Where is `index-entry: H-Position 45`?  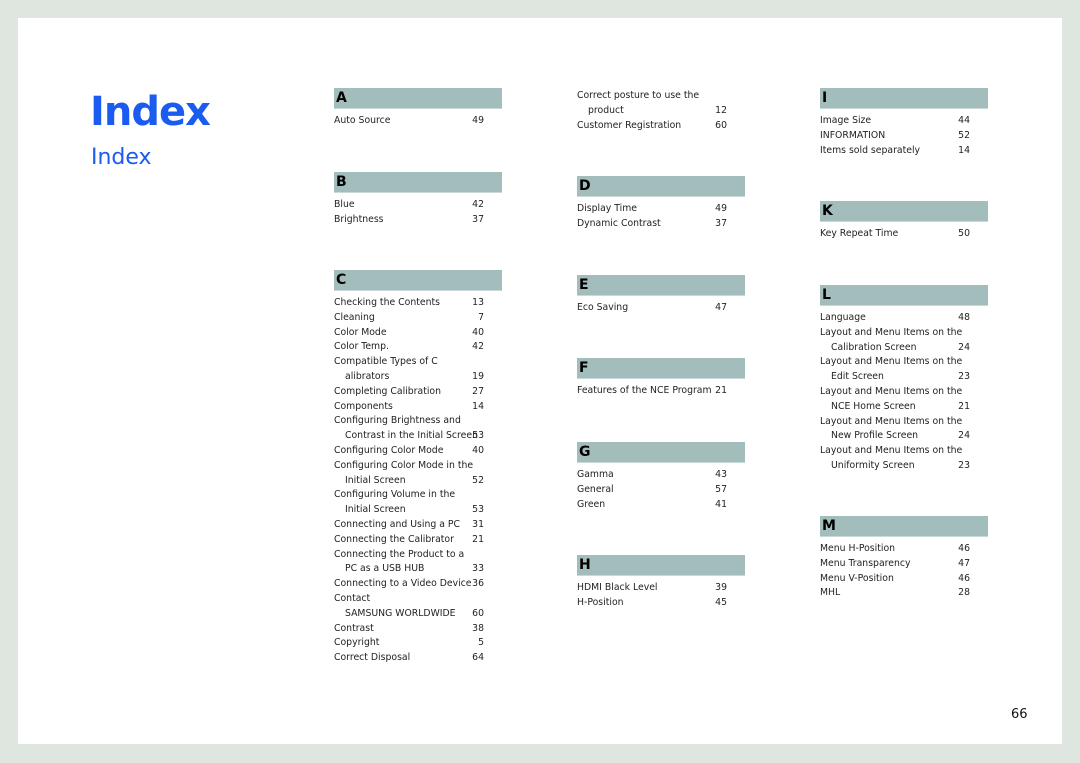 index-entry: H-Position 45 is located at coordinates (661, 603).